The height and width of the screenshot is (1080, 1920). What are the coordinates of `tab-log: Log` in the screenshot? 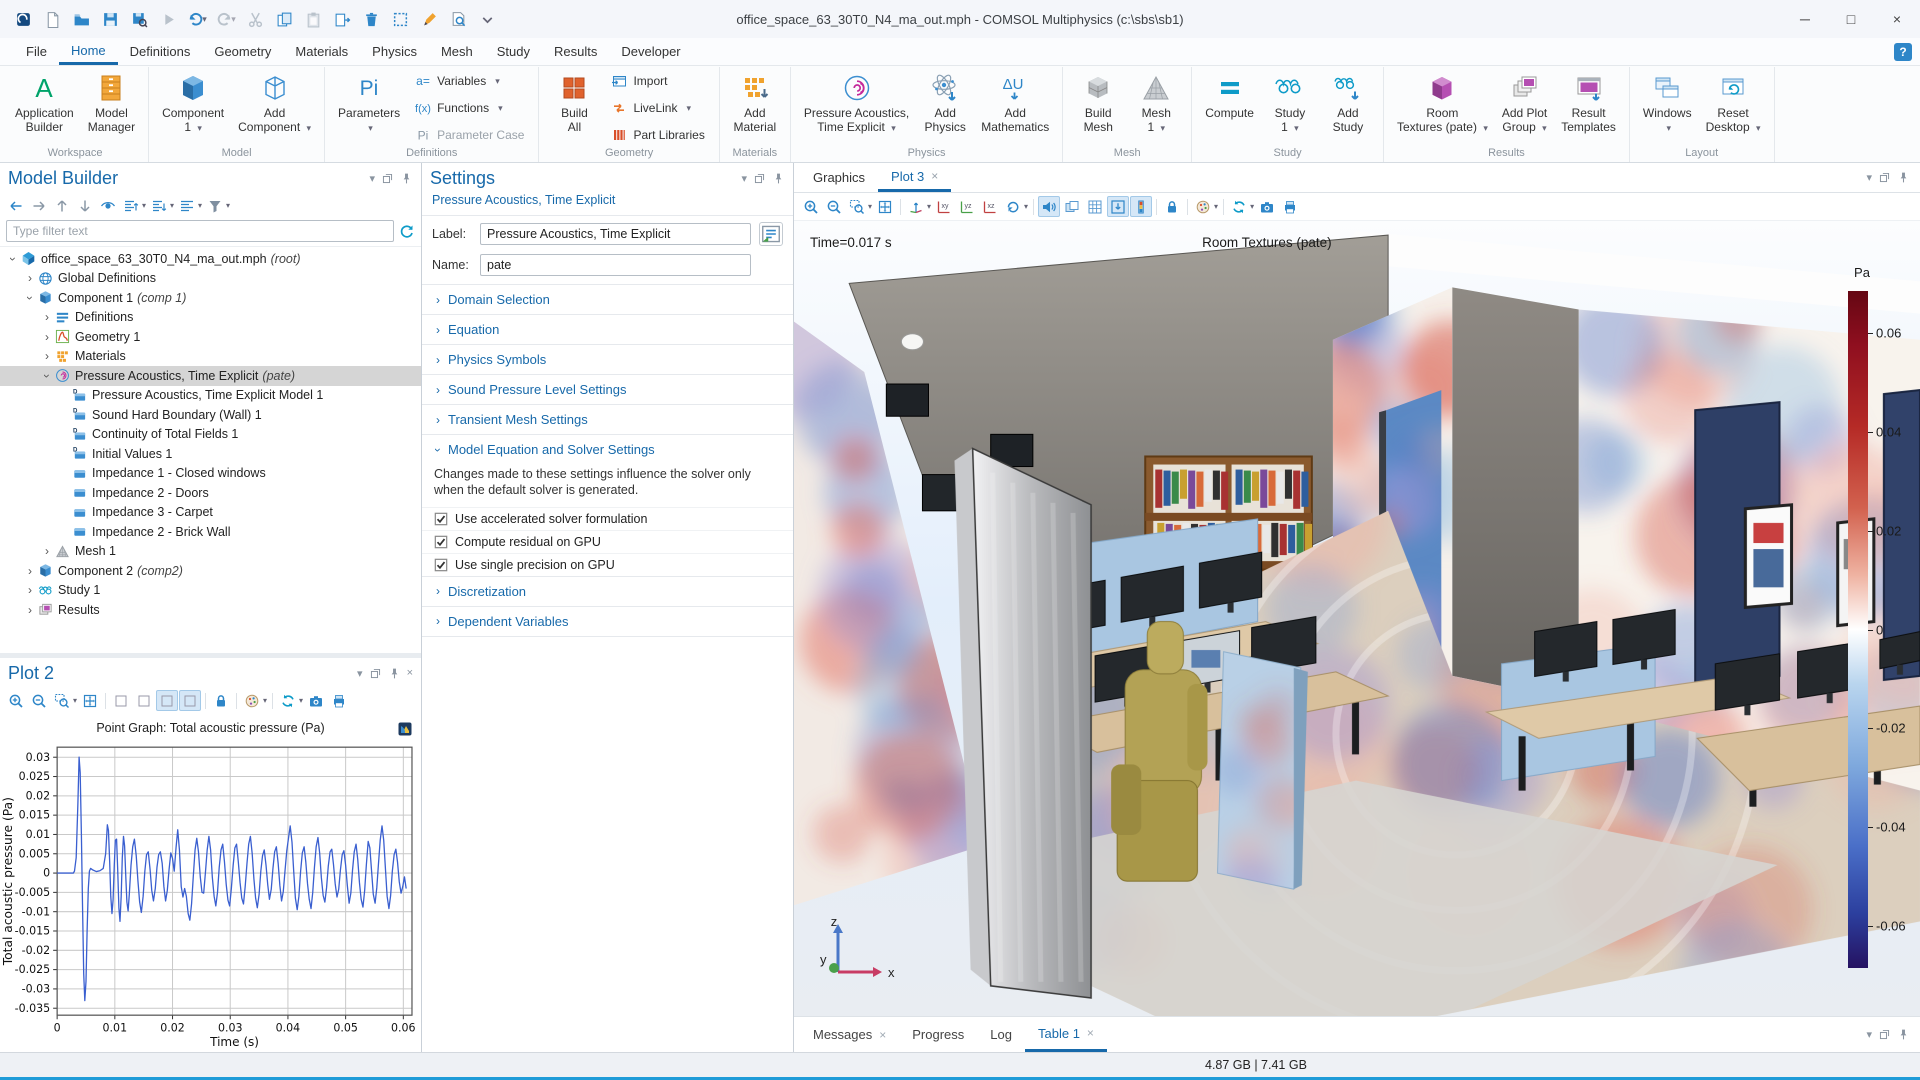 It's located at (1001, 1034).